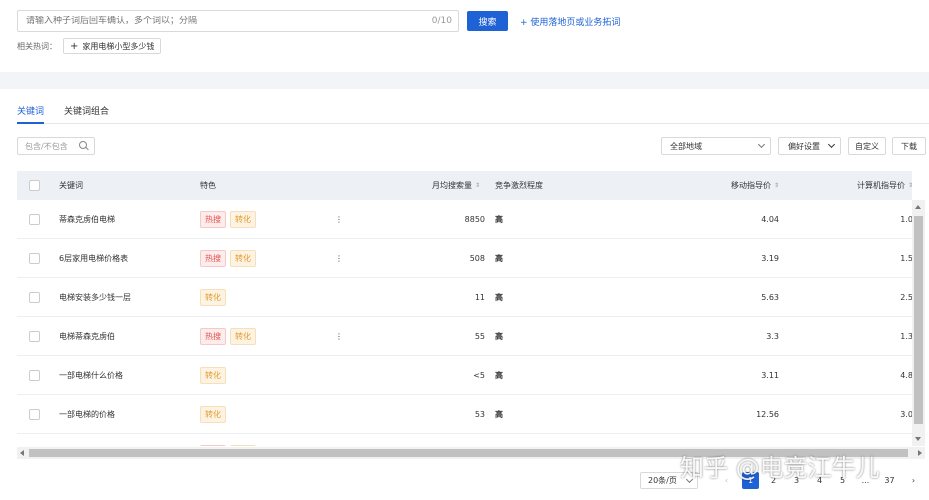 The height and width of the screenshot is (500, 929). Describe the element at coordinates (770, 375) in the screenshot. I see `mobile-price-cell: 3.11` at that location.